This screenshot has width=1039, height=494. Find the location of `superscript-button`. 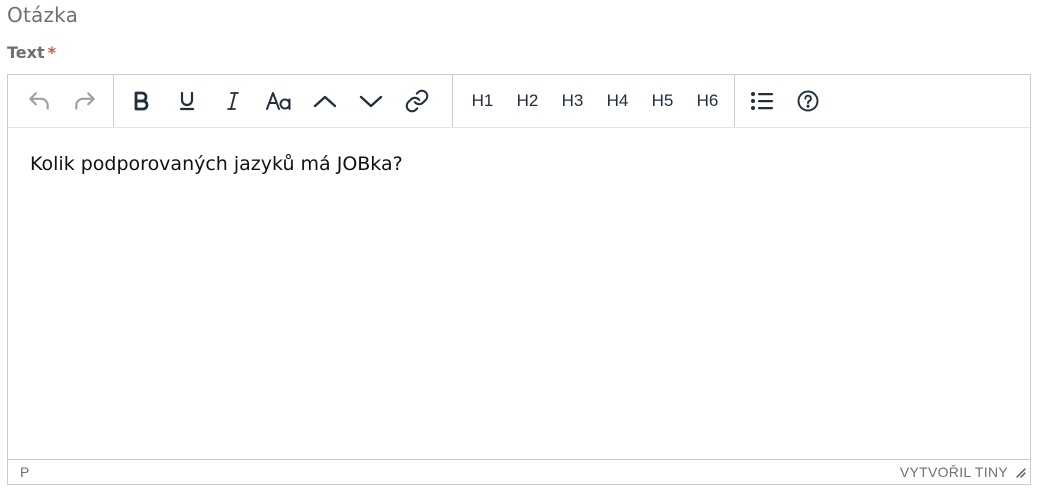

superscript-button is located at coordinates (325, 101).